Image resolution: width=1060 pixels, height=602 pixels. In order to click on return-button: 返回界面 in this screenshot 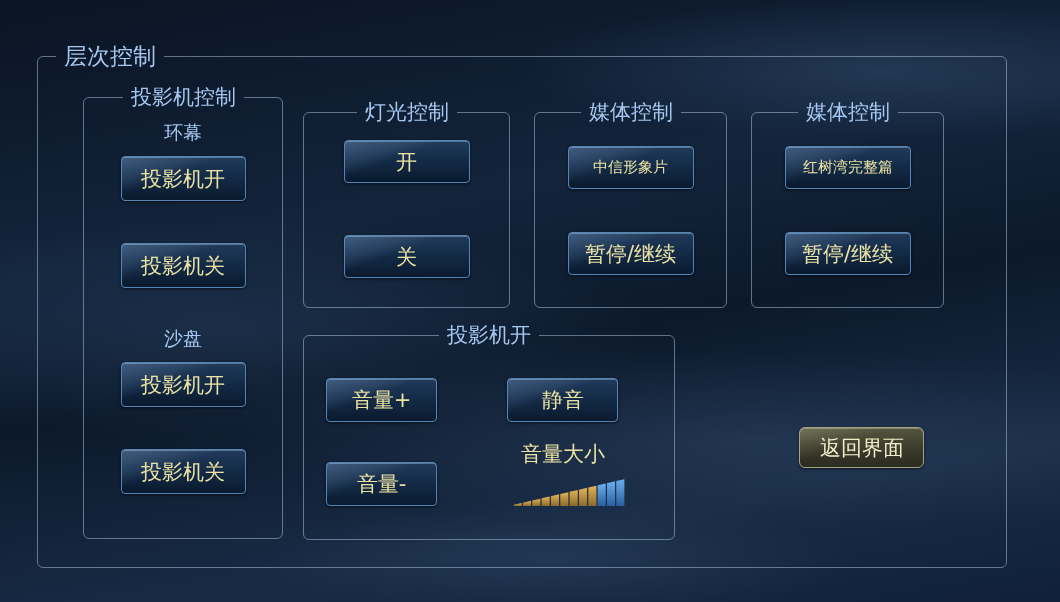, I will do `click(861, 448)`.